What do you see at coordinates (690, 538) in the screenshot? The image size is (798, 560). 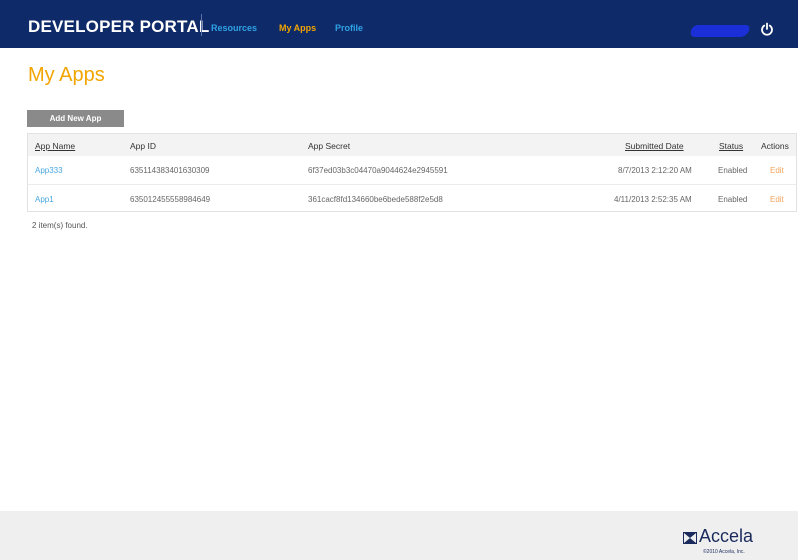 I see `accela-logo-icon` at bounding box center [690, 538].